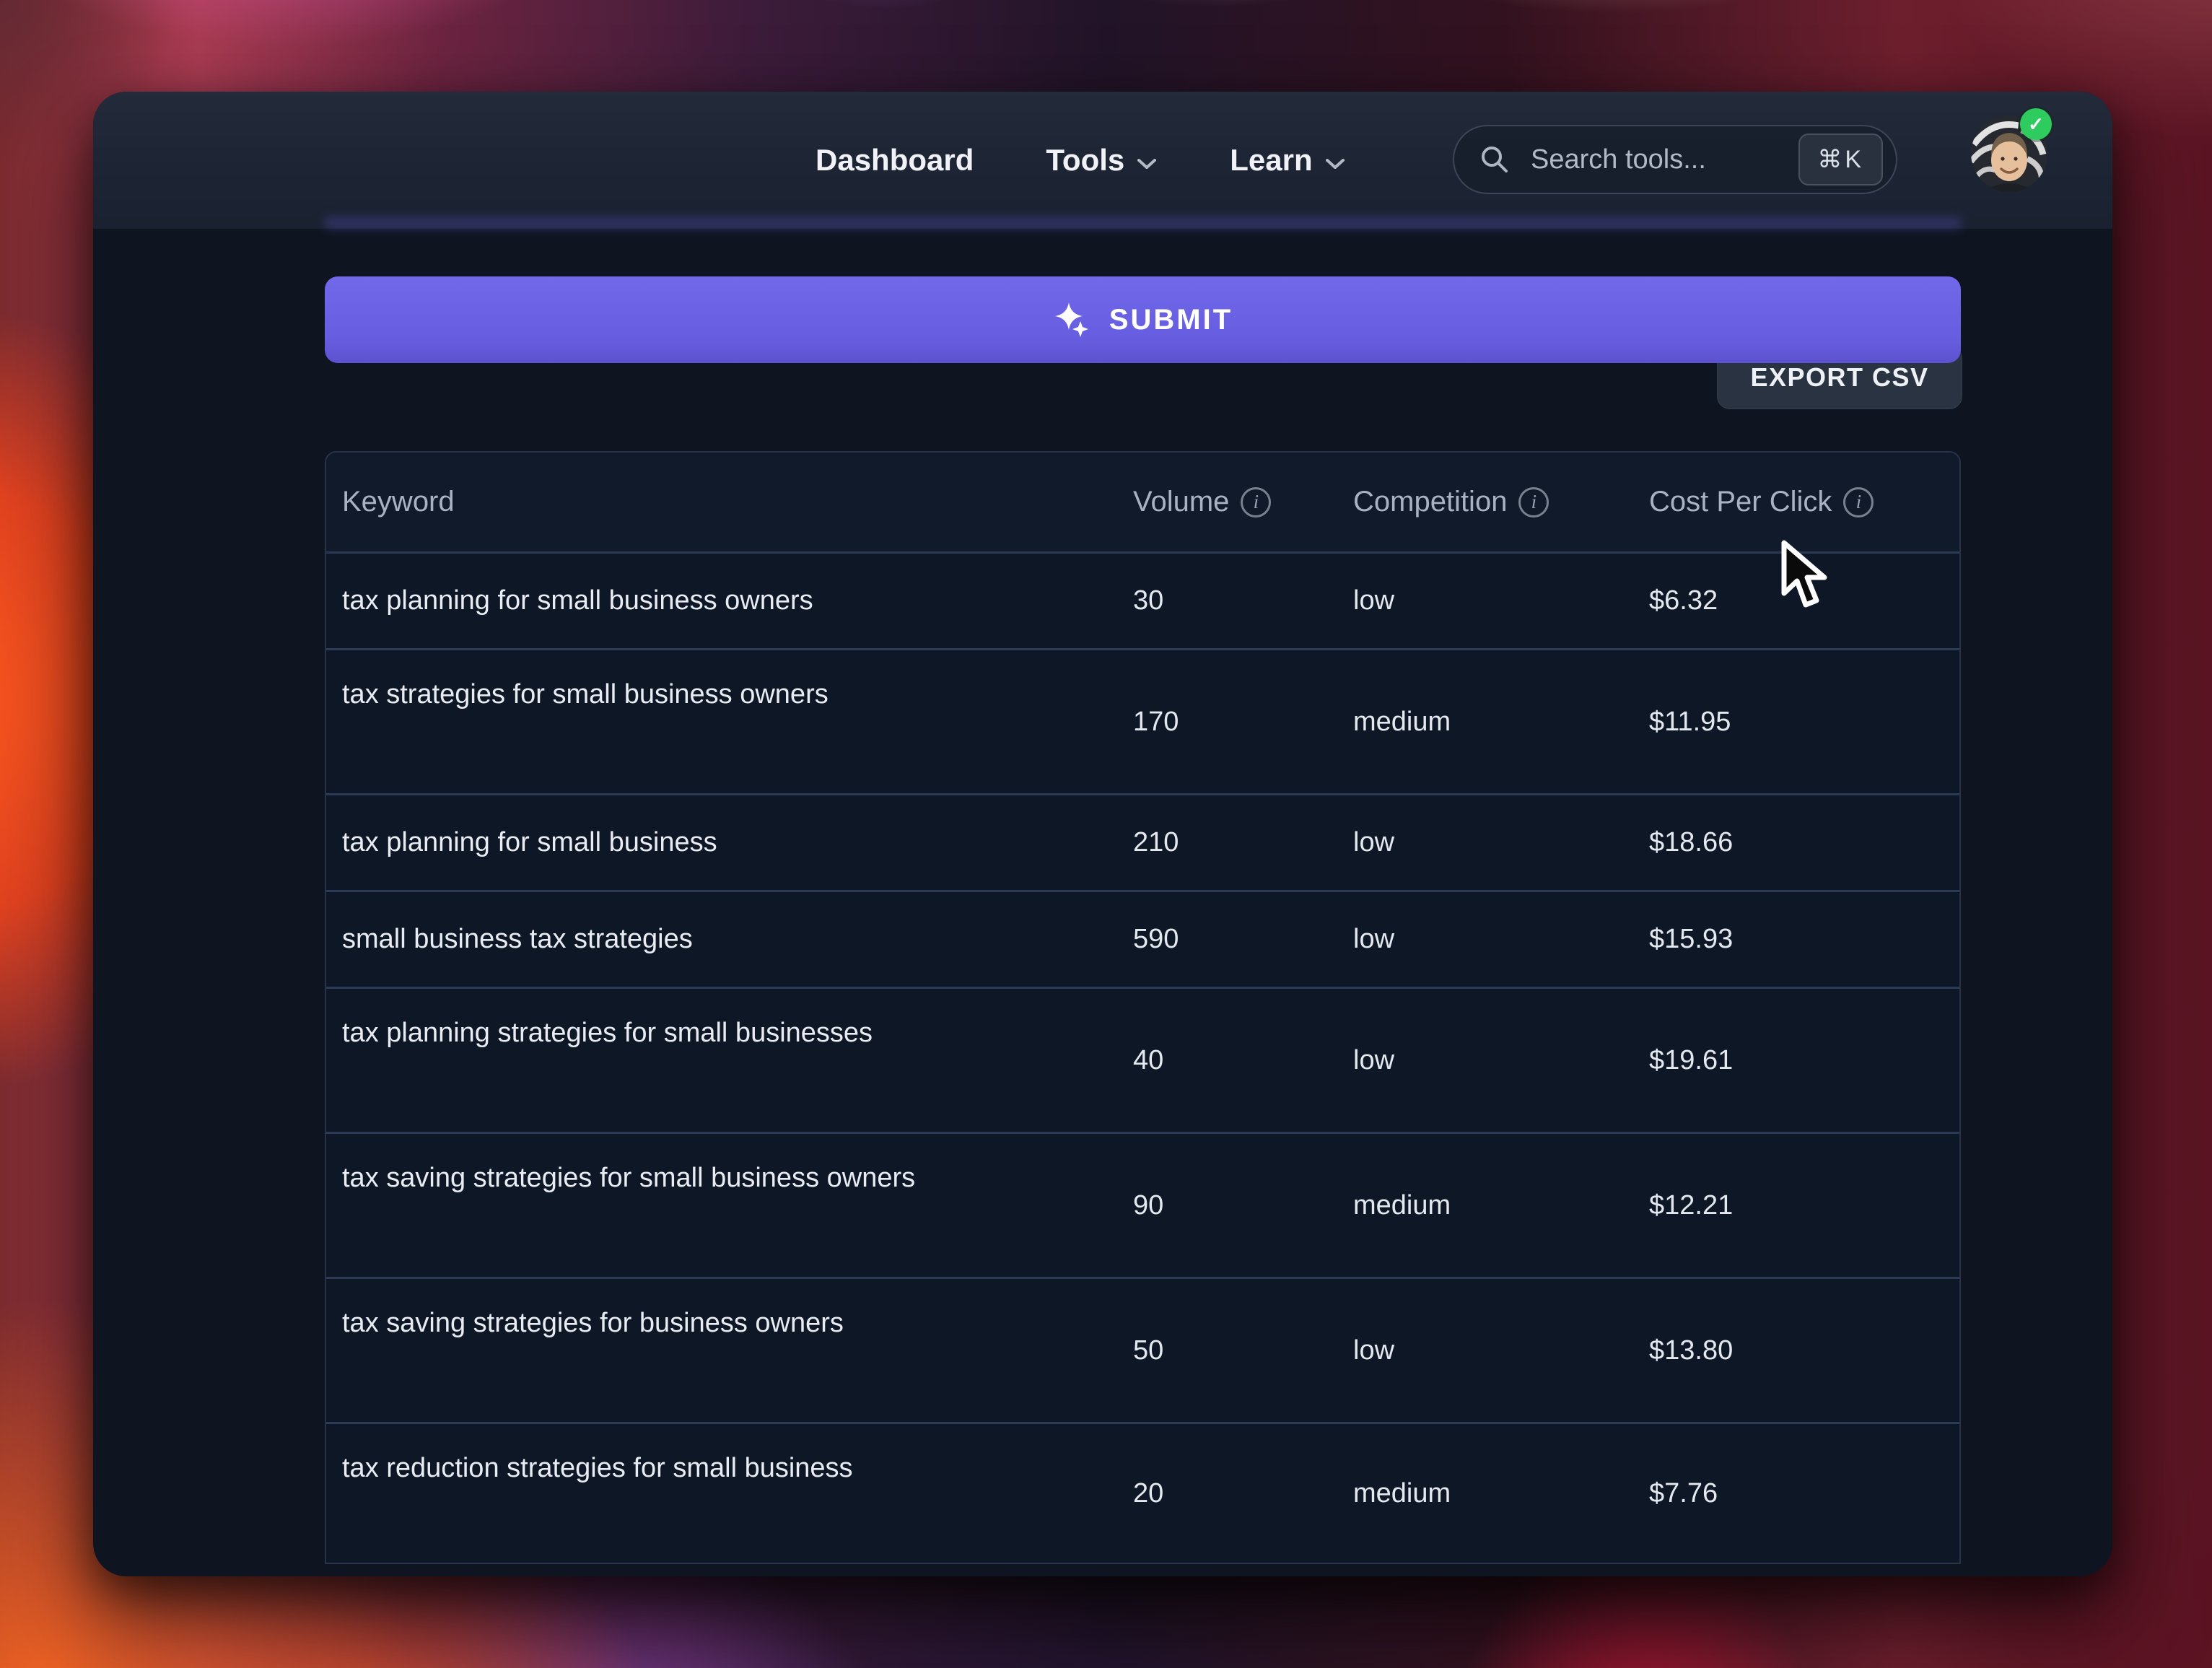 The height and width of the screenshot is (1668, 2212). I want to click on cpc-cell-value: $12.21, so click(1691, 1205).